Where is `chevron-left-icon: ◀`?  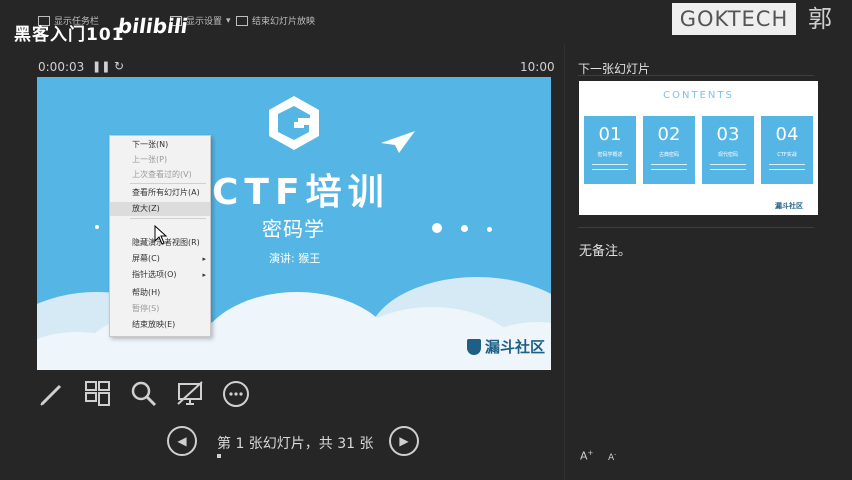 chevron-left-icon: ◀ is located at coordinates (182, 441).